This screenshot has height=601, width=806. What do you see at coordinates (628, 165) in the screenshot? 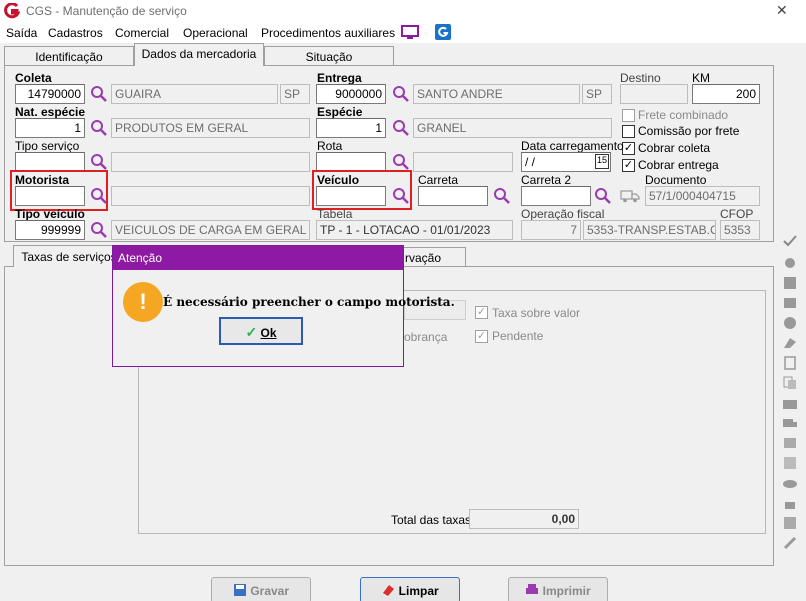
I see `cobrar-entrega-checkbox: ✓` at bounding box center [628, 165].